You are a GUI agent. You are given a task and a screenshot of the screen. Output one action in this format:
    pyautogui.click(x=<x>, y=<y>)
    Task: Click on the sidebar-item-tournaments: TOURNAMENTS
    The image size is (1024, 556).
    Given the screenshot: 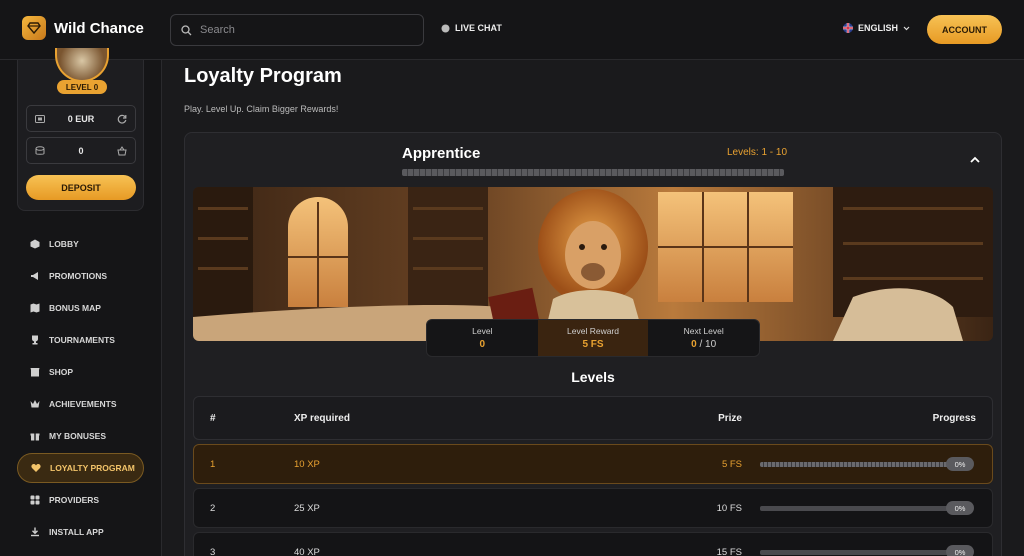 What is the action you would take?
    pyautogui.click(x=80, y=340)
    